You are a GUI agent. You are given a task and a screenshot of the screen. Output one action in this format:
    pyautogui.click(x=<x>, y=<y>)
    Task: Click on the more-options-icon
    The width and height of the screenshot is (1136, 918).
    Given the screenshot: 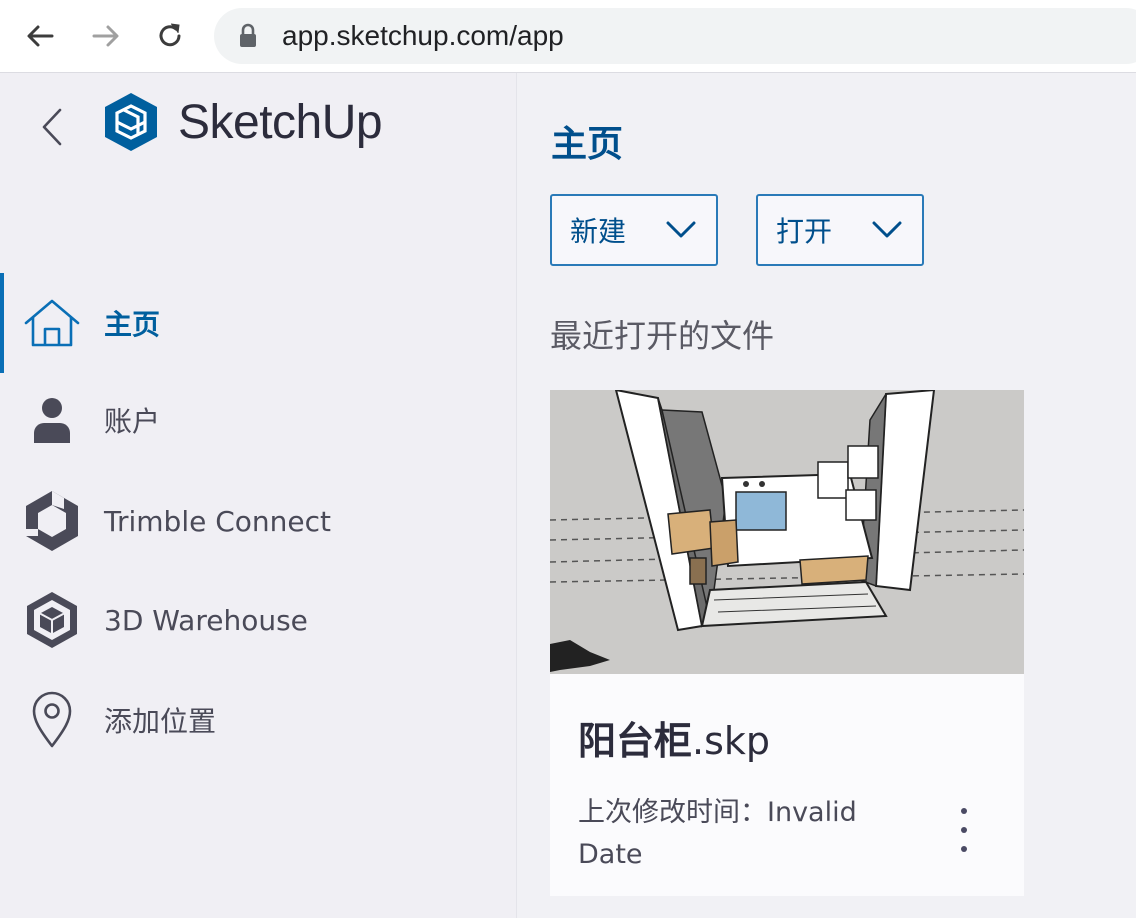 What is the action you would take?
    pyautogui.click(x=964, y=830)
    